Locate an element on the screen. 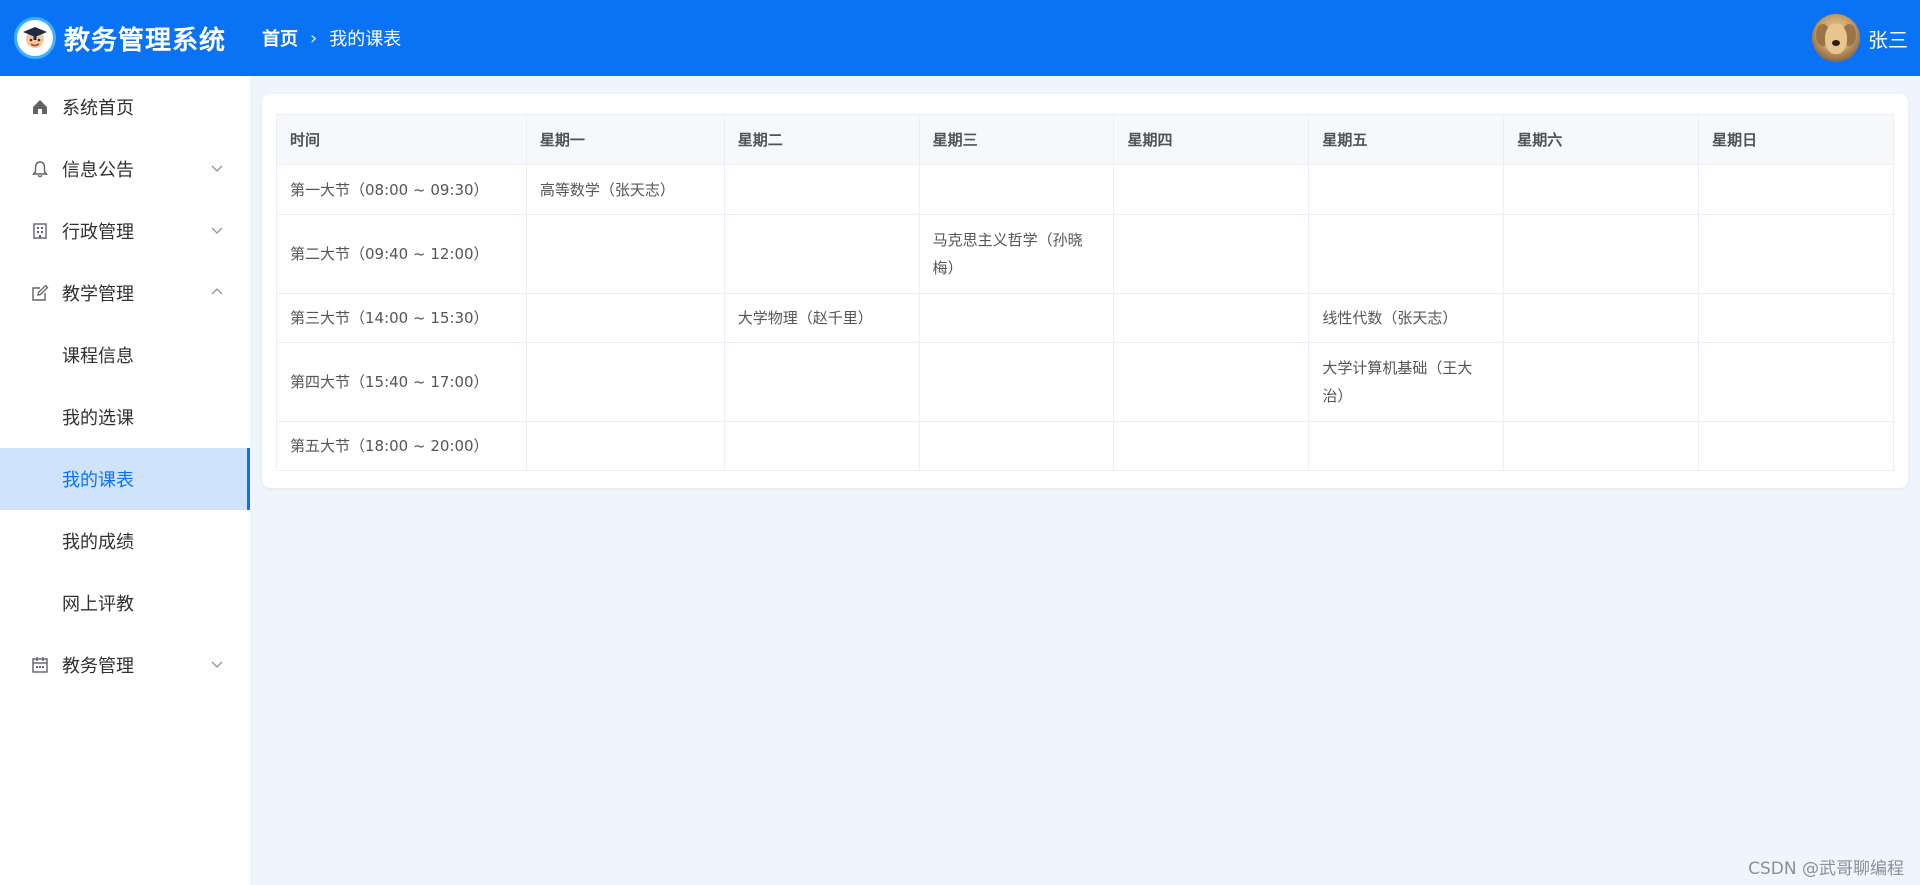 The width and height of the screenshot is (1920, 885). course-text: 高等数学（张天志） is located at coordinates (607, 189).